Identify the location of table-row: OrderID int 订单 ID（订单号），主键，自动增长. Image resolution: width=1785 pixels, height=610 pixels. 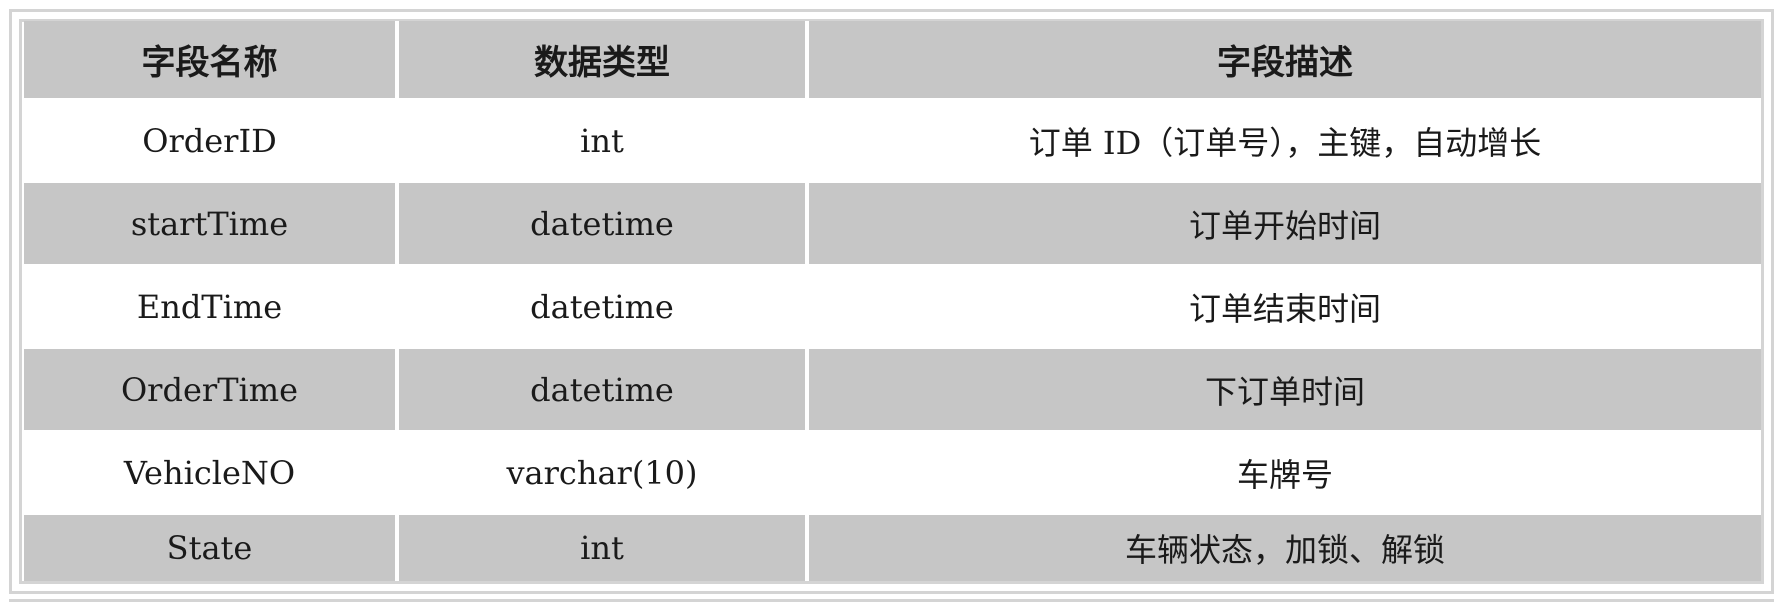
(892, 141).